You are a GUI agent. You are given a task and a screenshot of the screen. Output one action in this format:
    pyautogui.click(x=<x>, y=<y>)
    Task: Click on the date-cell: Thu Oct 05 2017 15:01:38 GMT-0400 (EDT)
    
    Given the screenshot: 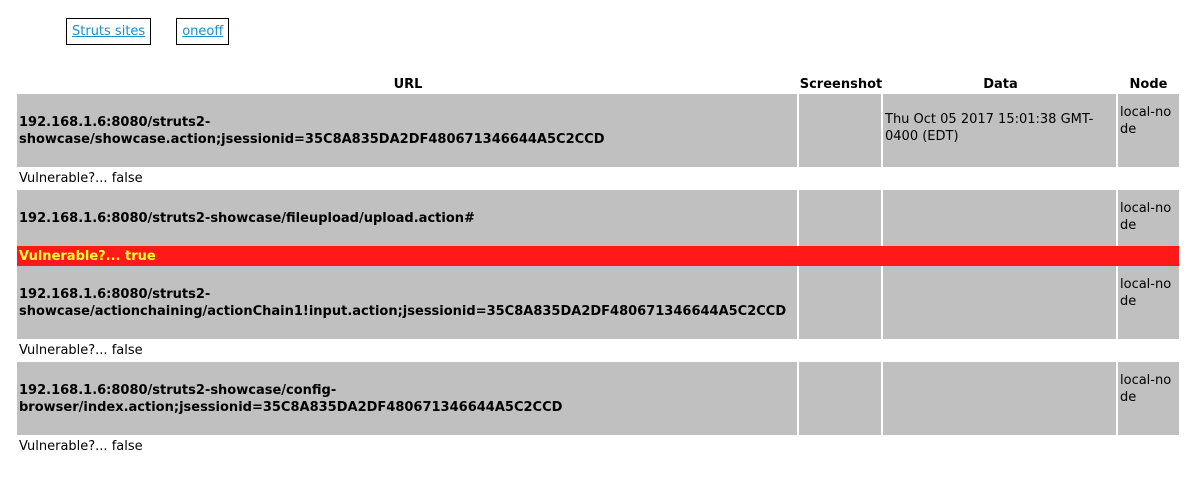 What is the action you would take?
    pyautogui.click(x=1000, y=130)
    